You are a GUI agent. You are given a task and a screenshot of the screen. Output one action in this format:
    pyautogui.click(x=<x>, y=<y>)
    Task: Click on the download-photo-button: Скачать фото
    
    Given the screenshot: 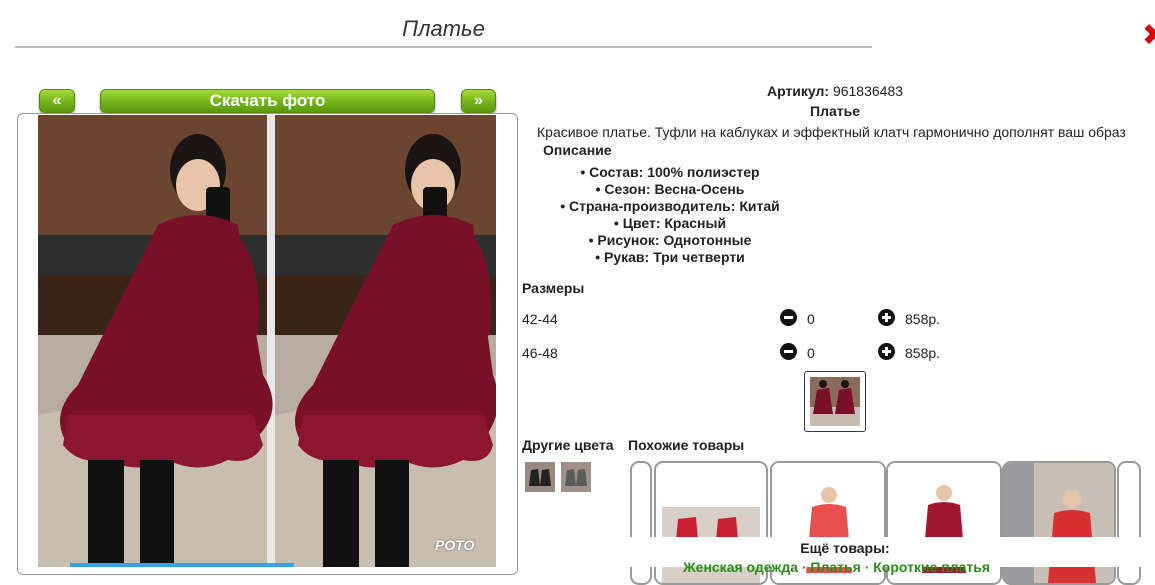 What is the action you would take?
    pyautogui.click(x=267, y=101)
    